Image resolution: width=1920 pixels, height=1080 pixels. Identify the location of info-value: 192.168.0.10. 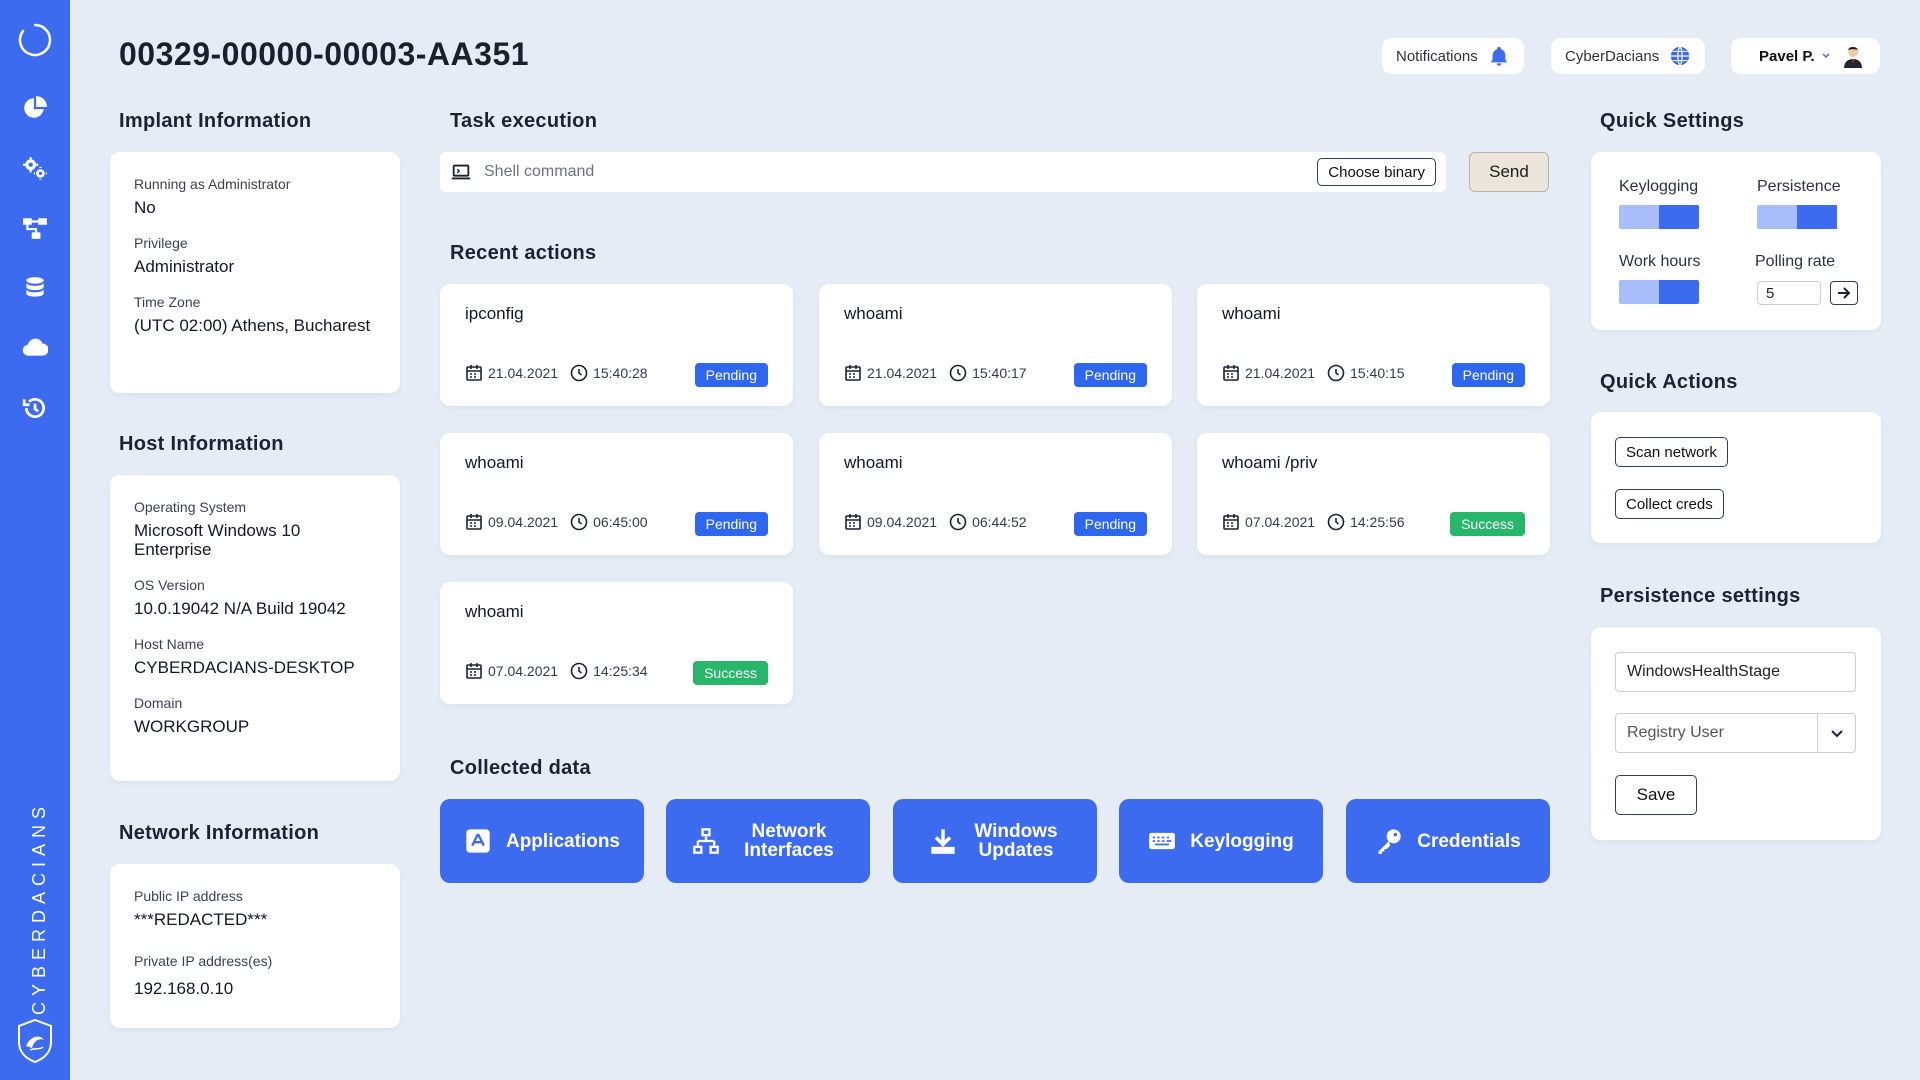
(184, 988).